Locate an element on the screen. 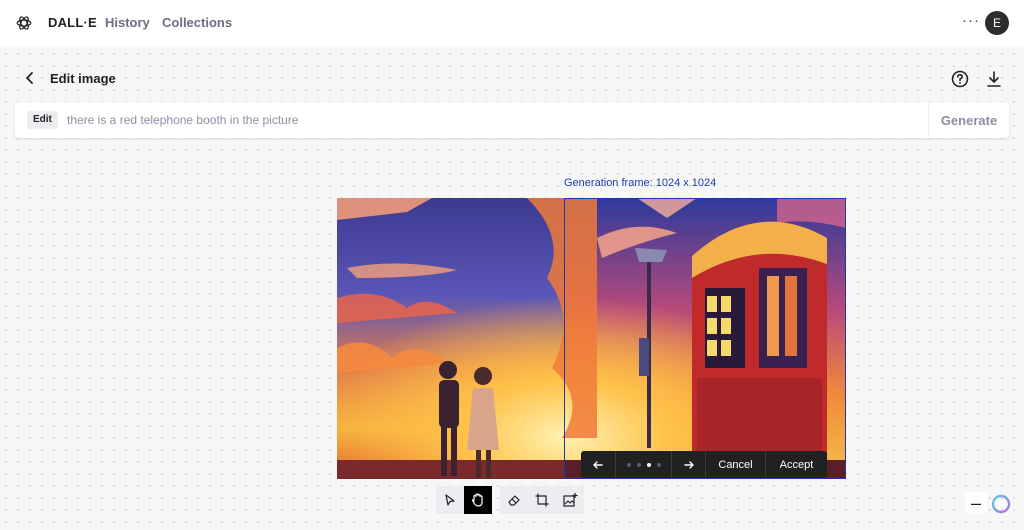 Image resolution: width=1024 pixels, height=530 pixels. previous-variant-button is located at coordinates (598, 464).